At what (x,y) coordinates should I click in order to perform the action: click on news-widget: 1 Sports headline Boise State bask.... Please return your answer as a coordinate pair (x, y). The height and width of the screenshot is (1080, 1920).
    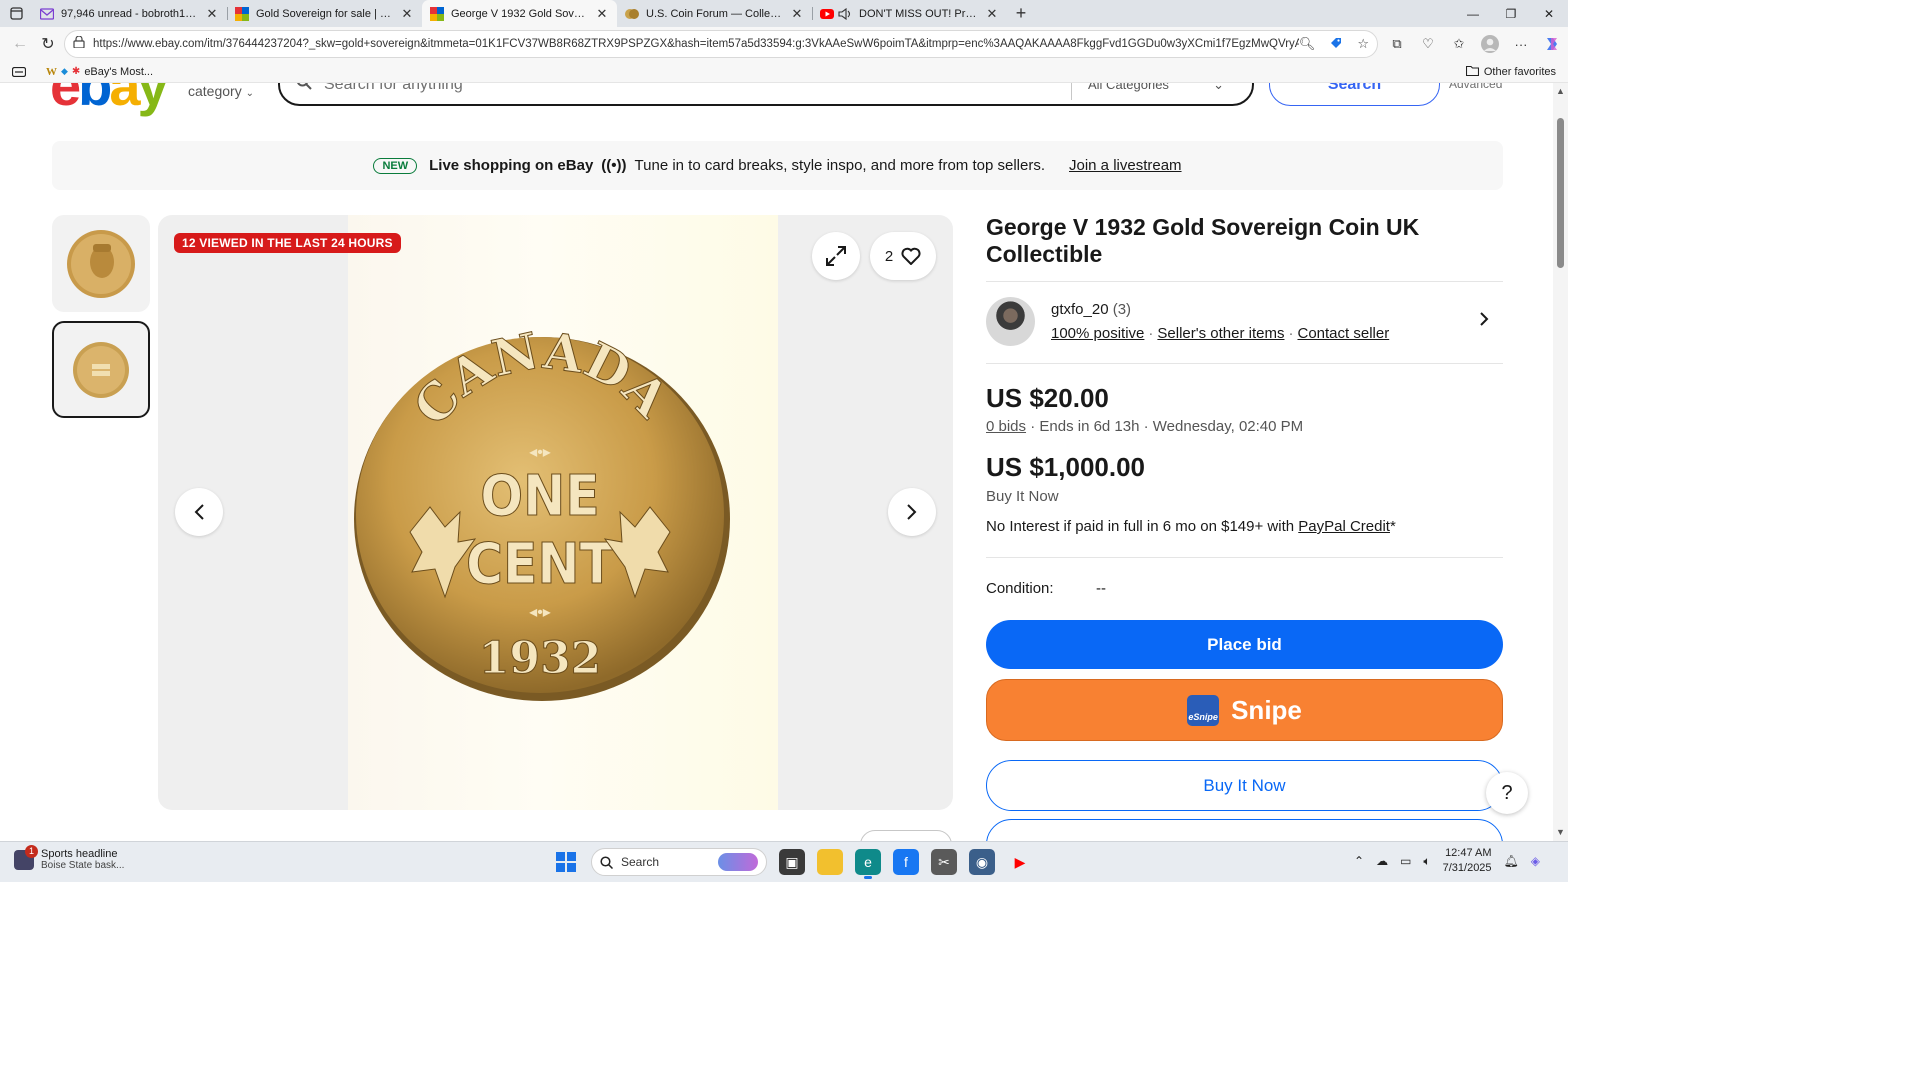
    Looking at the image, I should click on (69, 857).